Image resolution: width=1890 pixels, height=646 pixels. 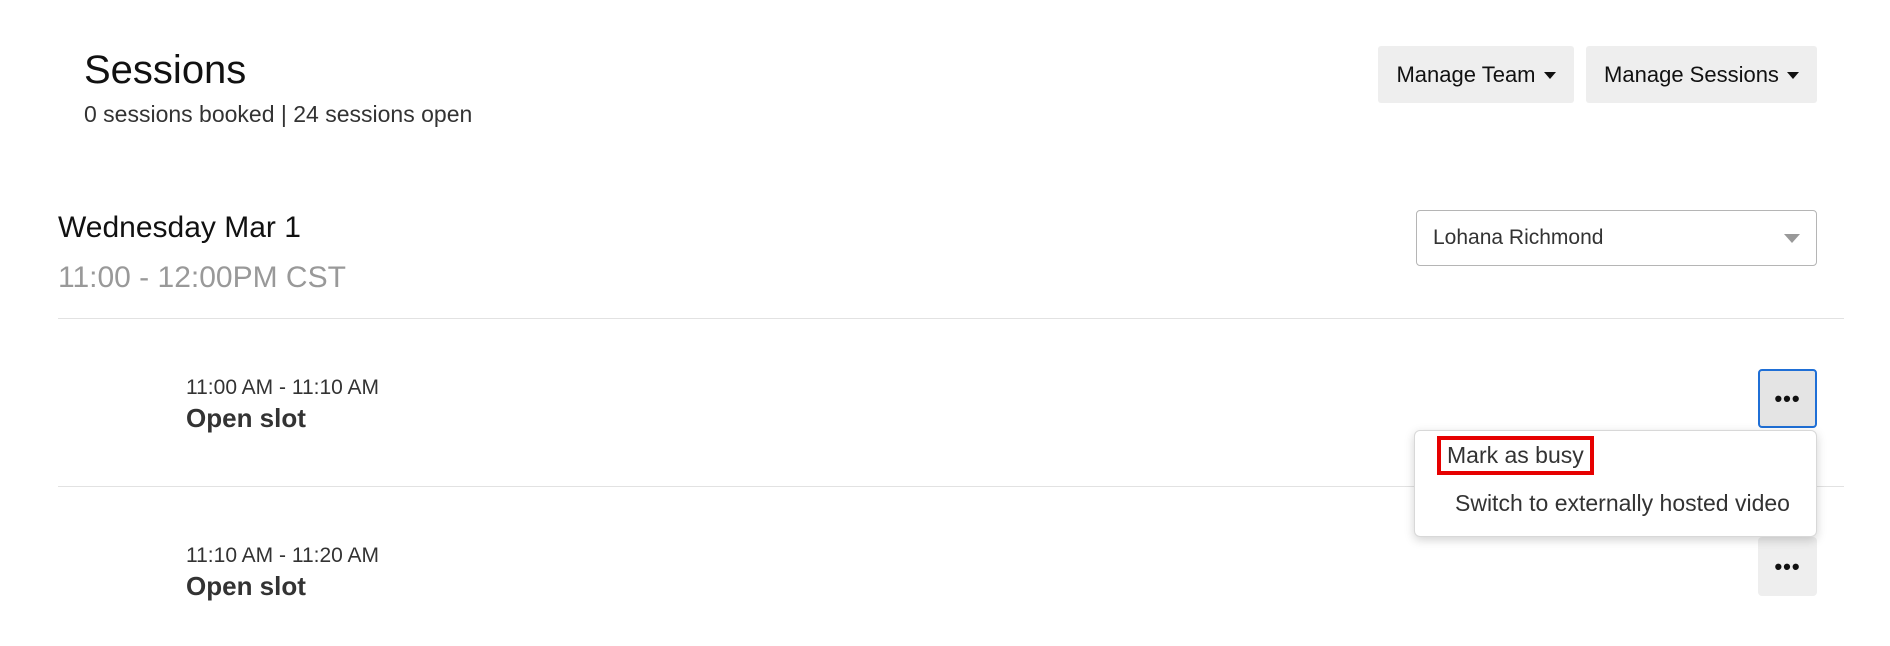 I want to click on day-time-range: 11:00 - 12:00PM CST, so click(x=202, y=277).